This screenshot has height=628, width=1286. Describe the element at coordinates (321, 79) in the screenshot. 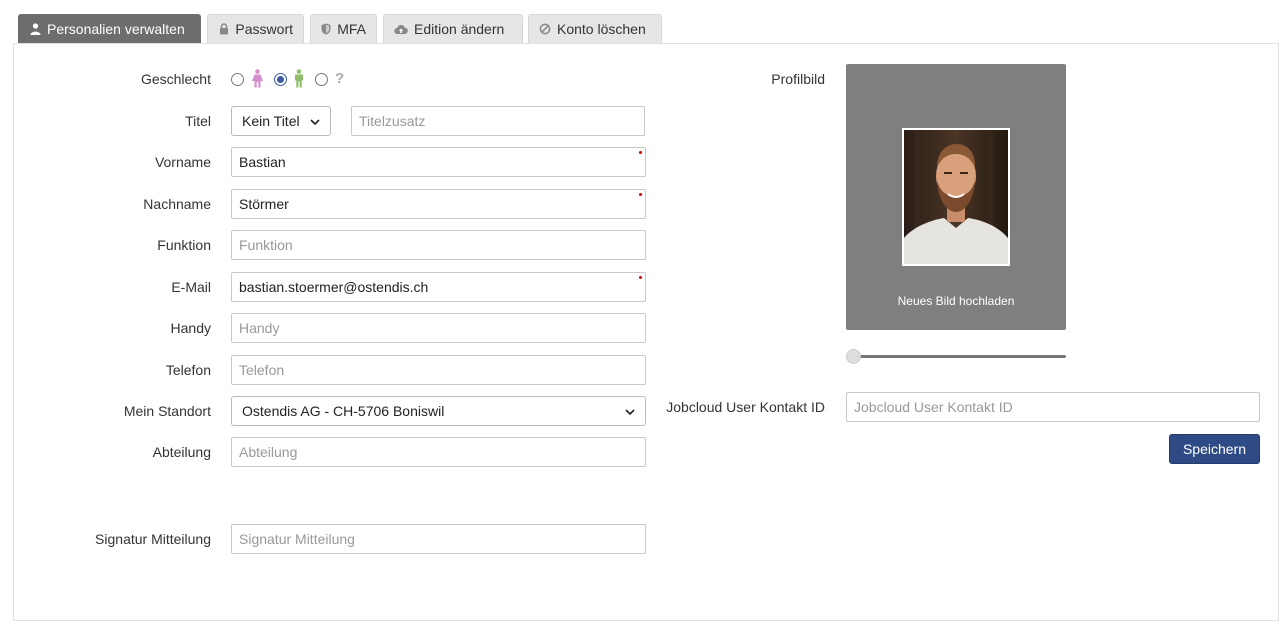

I see `gender-radio-unknown` at that location.